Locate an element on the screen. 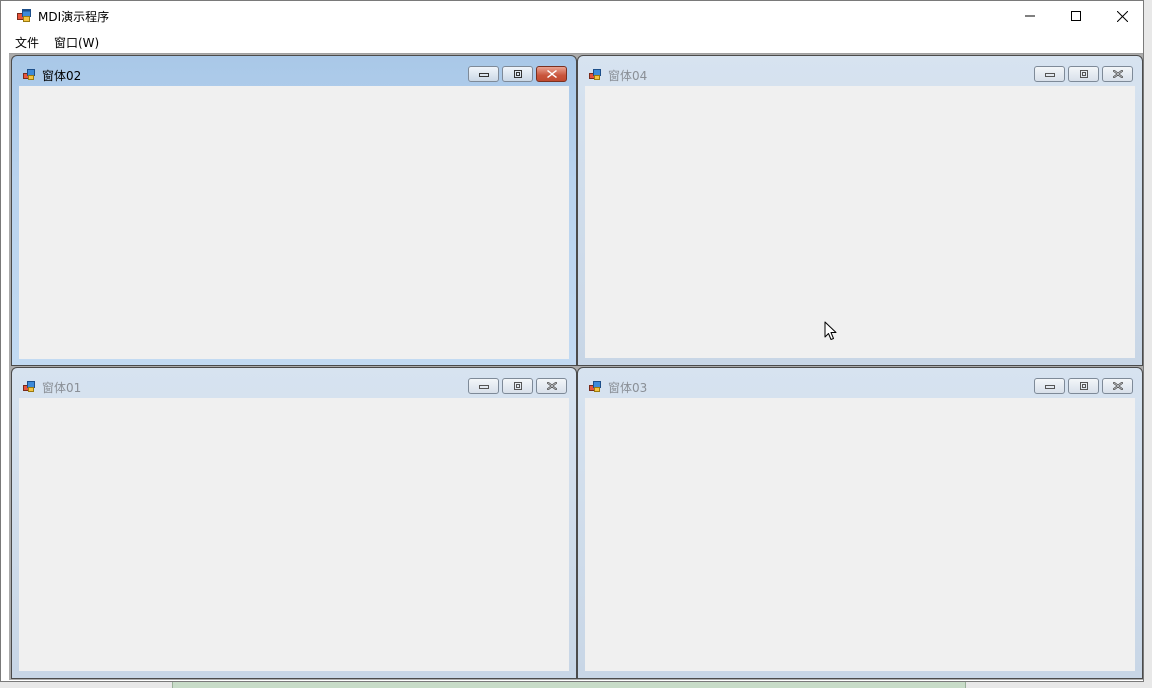 This screenshot has height=688, width=1152. child-title: 窗体02 is located at coordinates (62, 76).